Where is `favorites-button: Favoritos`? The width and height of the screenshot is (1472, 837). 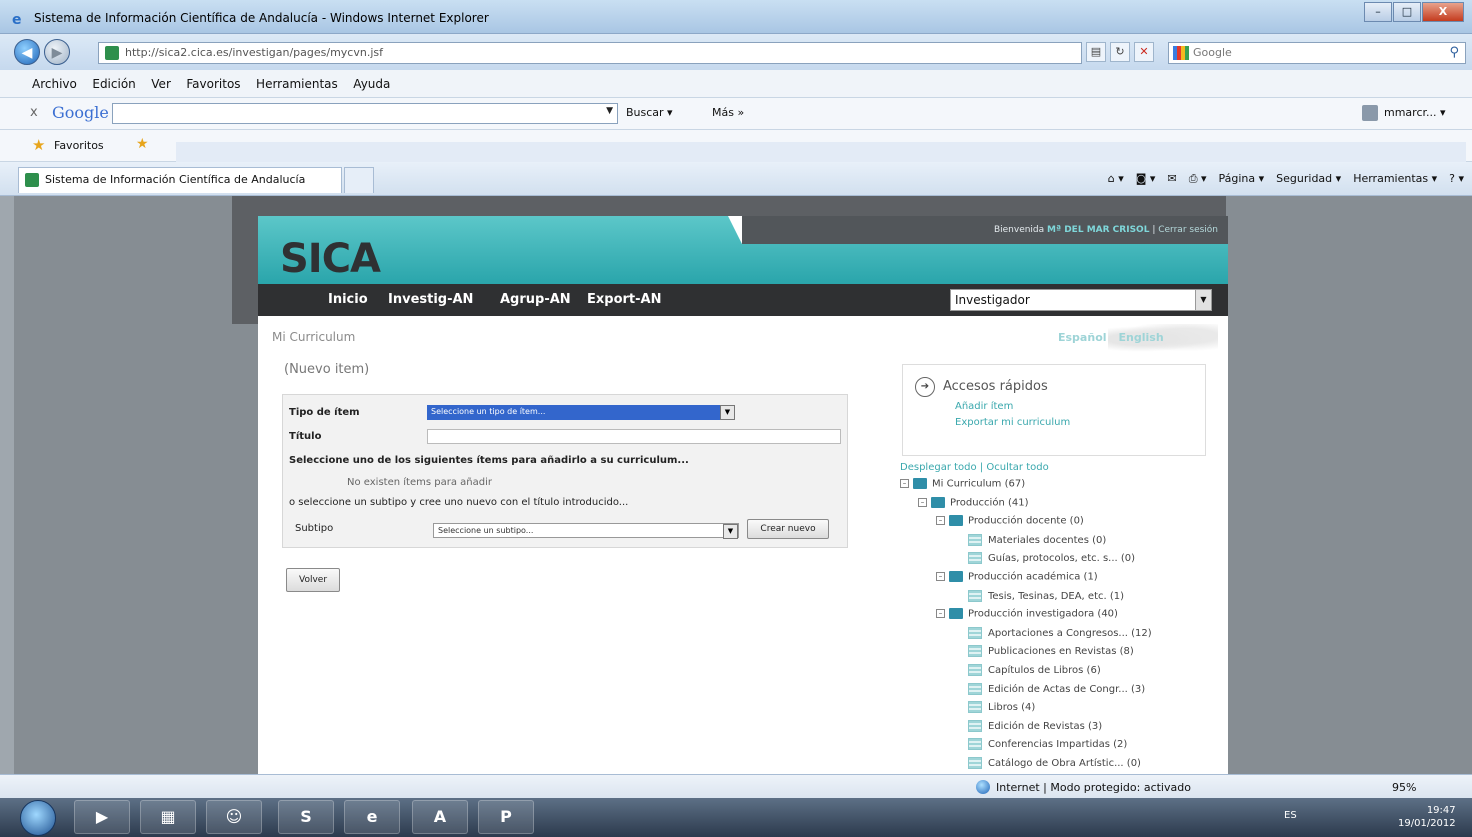 favorites-button: Favoritos is located at coordinates (79, 145).